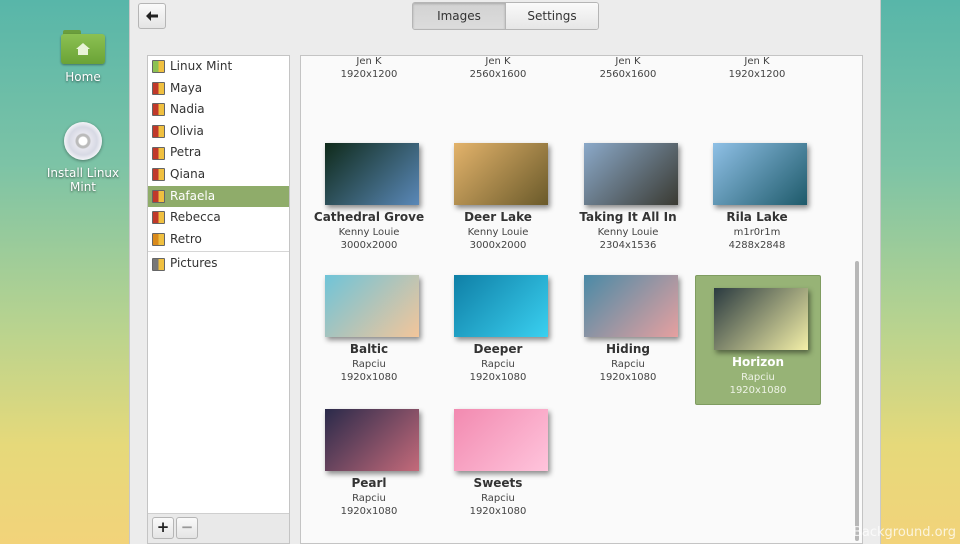 The image size is (960, 544). What do you see at coordinates (628, 217) in the screenshot?
I see `wallpaper-name: Taking It All In` at bounding box center [628, 217].